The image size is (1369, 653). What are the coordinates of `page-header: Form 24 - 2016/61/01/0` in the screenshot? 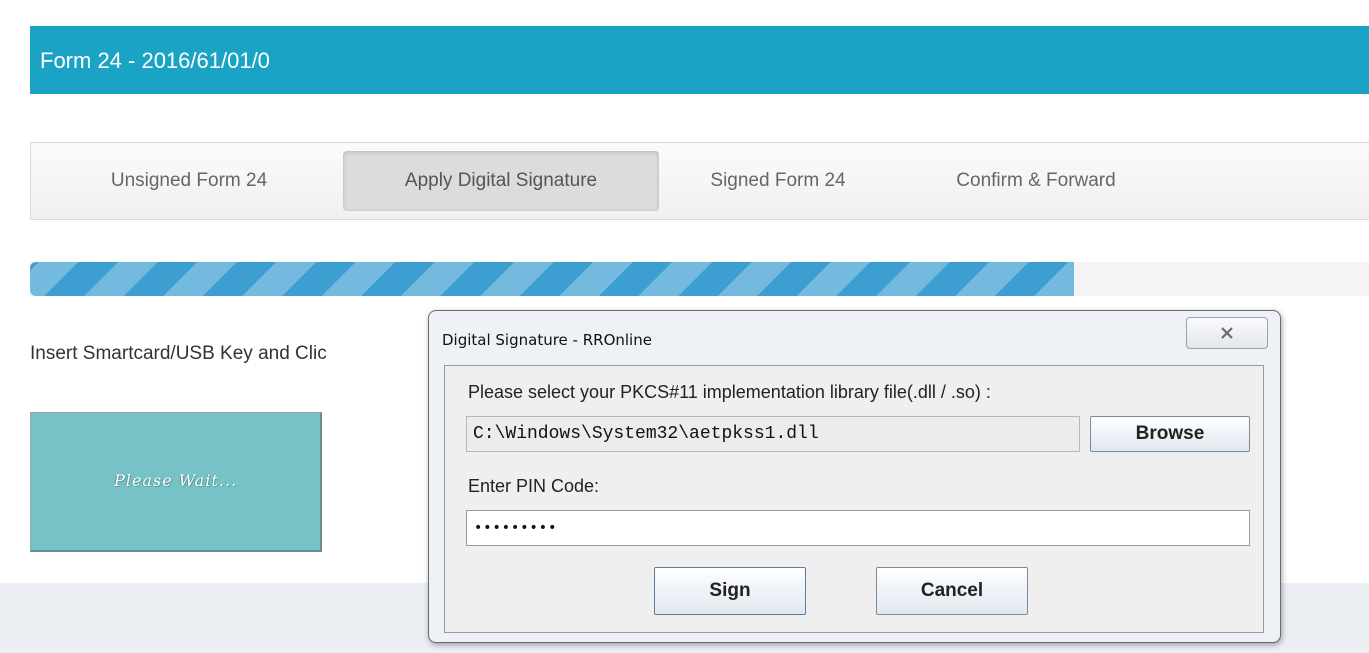 It's located at (699, 60).